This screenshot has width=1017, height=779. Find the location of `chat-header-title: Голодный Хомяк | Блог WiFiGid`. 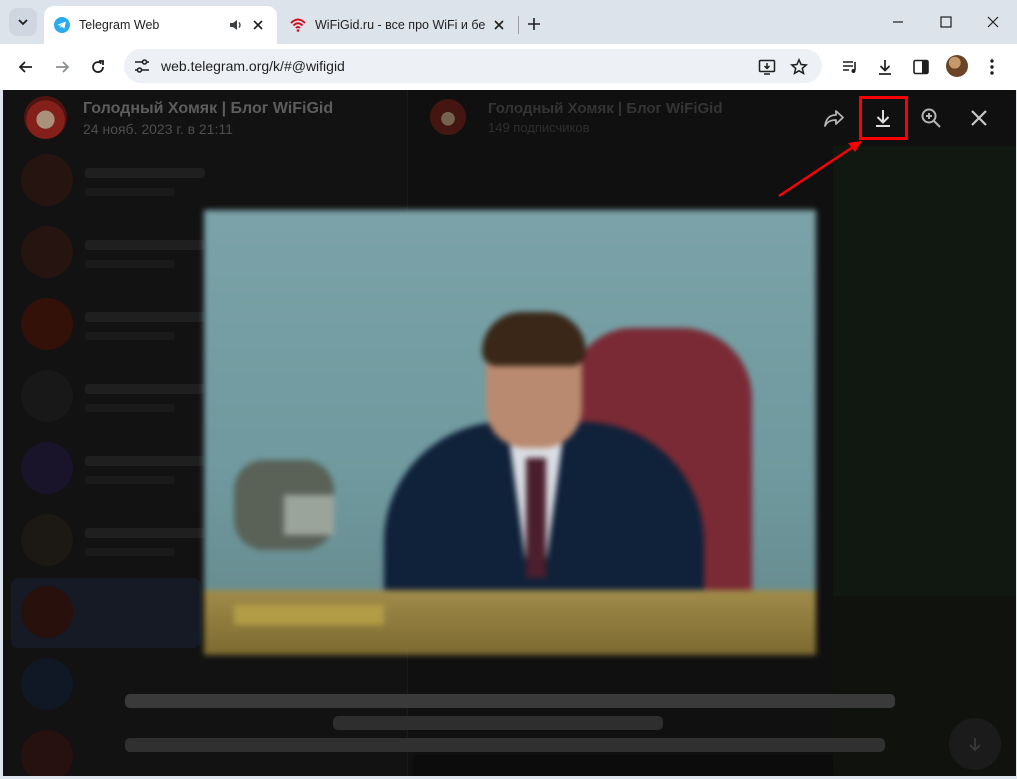

chat-header-title: Голодный Хомяк | Блог WiFiGid is located at coordinates (605, 108).